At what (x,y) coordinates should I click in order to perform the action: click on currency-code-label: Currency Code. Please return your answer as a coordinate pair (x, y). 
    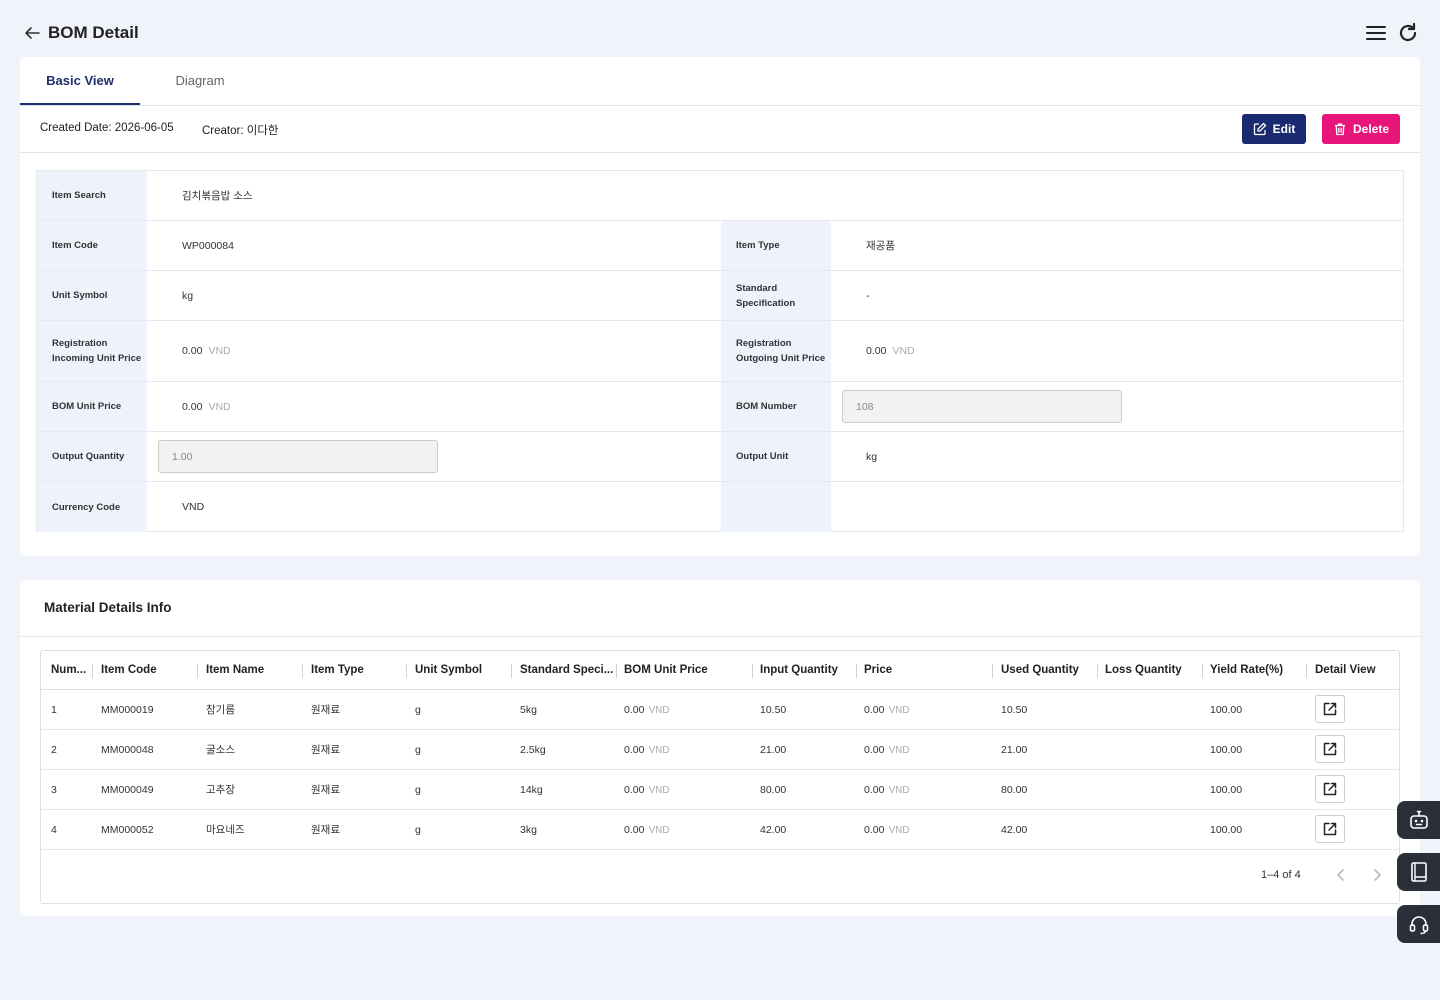
    Looking at the image, I should click on (92, 507).